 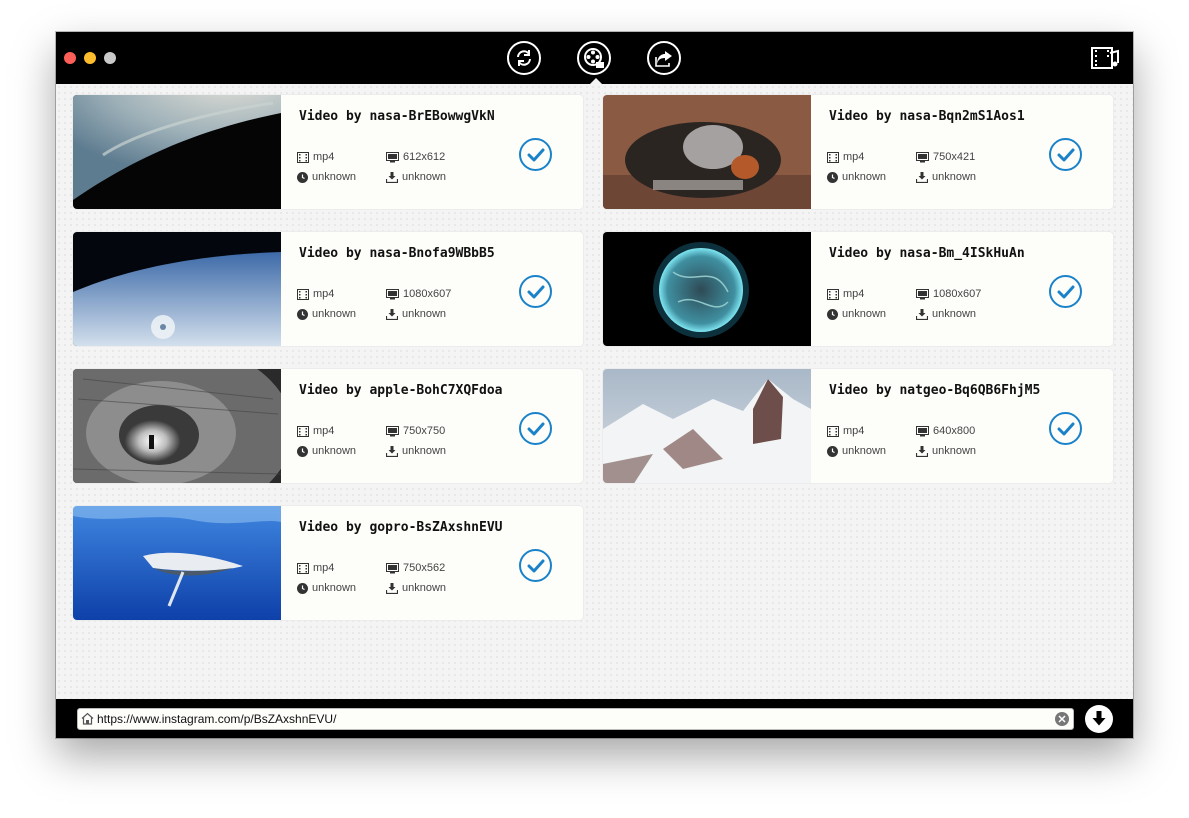 I want to click on minimize-window-button, so click(x=90, y=58).